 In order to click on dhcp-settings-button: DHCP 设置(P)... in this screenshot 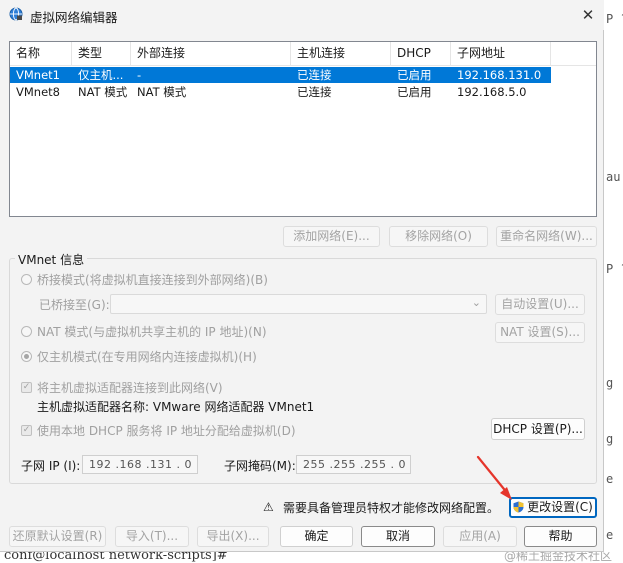, I will do `click(538, 429)`.